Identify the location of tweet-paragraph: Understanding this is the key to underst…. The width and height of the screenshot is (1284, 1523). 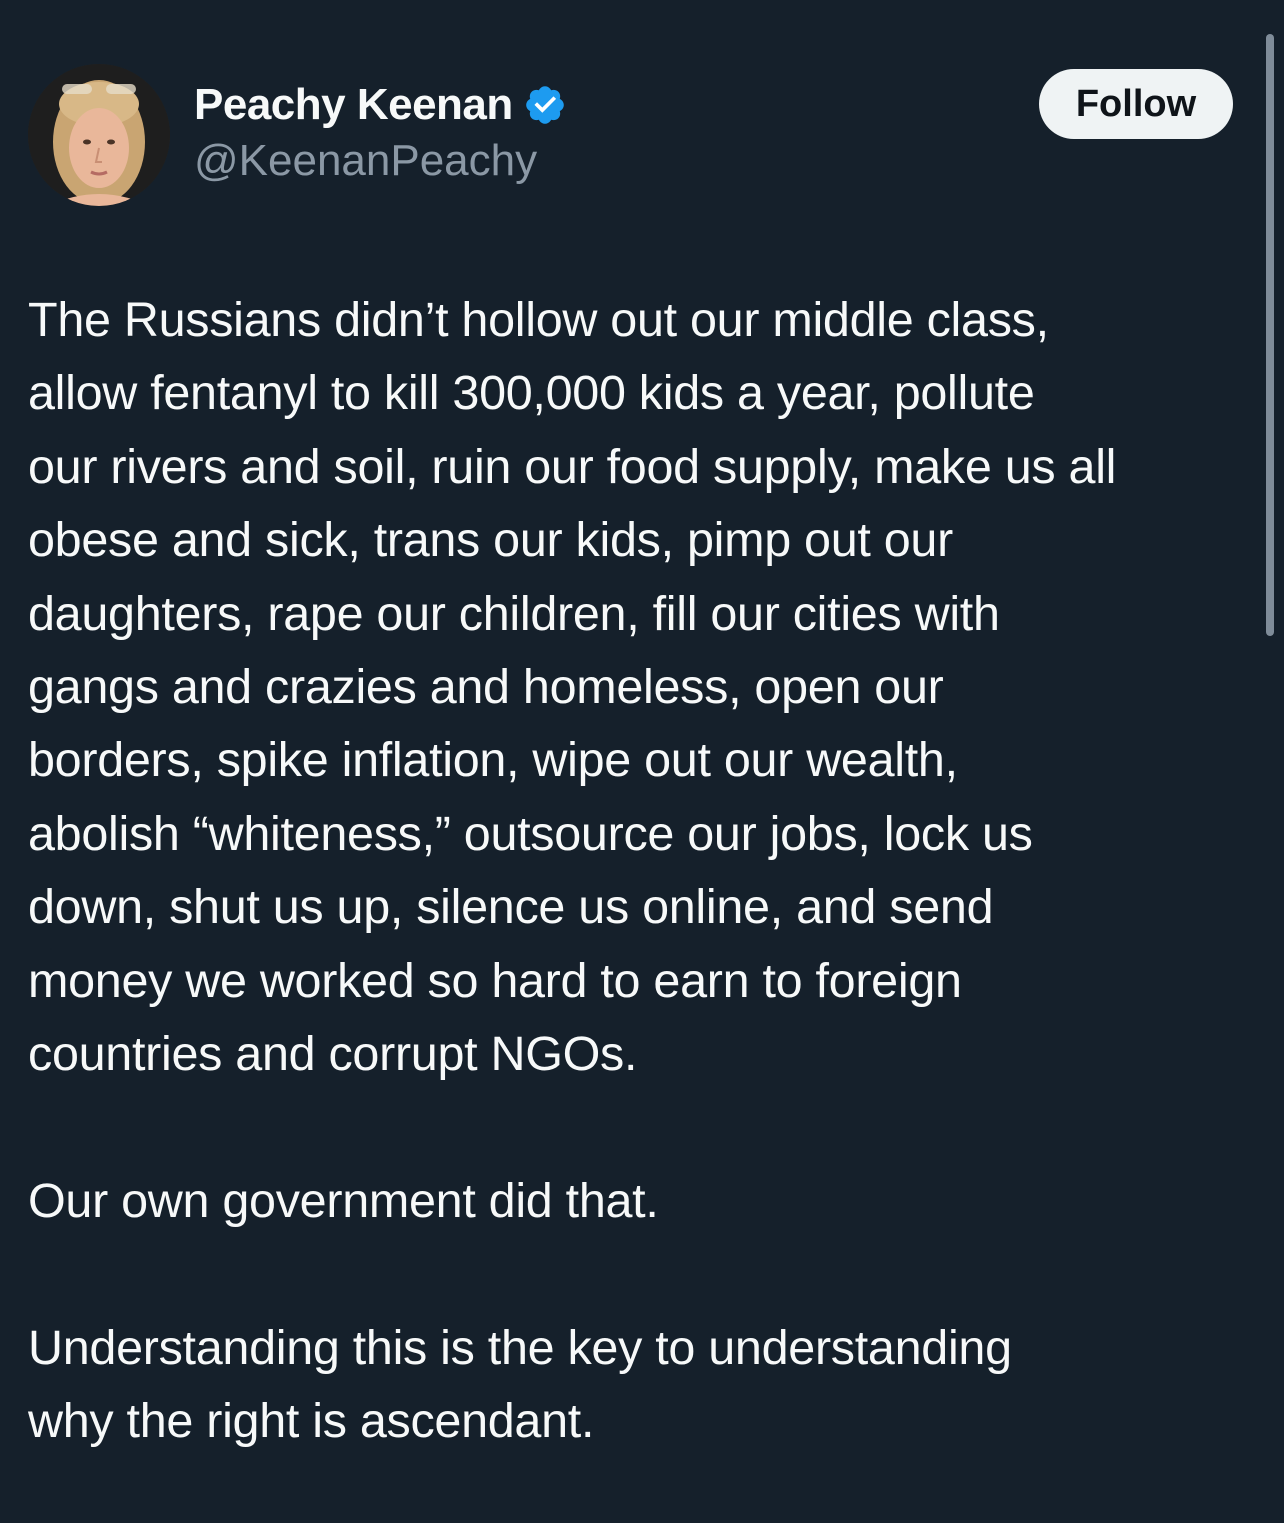
(520, 1384).